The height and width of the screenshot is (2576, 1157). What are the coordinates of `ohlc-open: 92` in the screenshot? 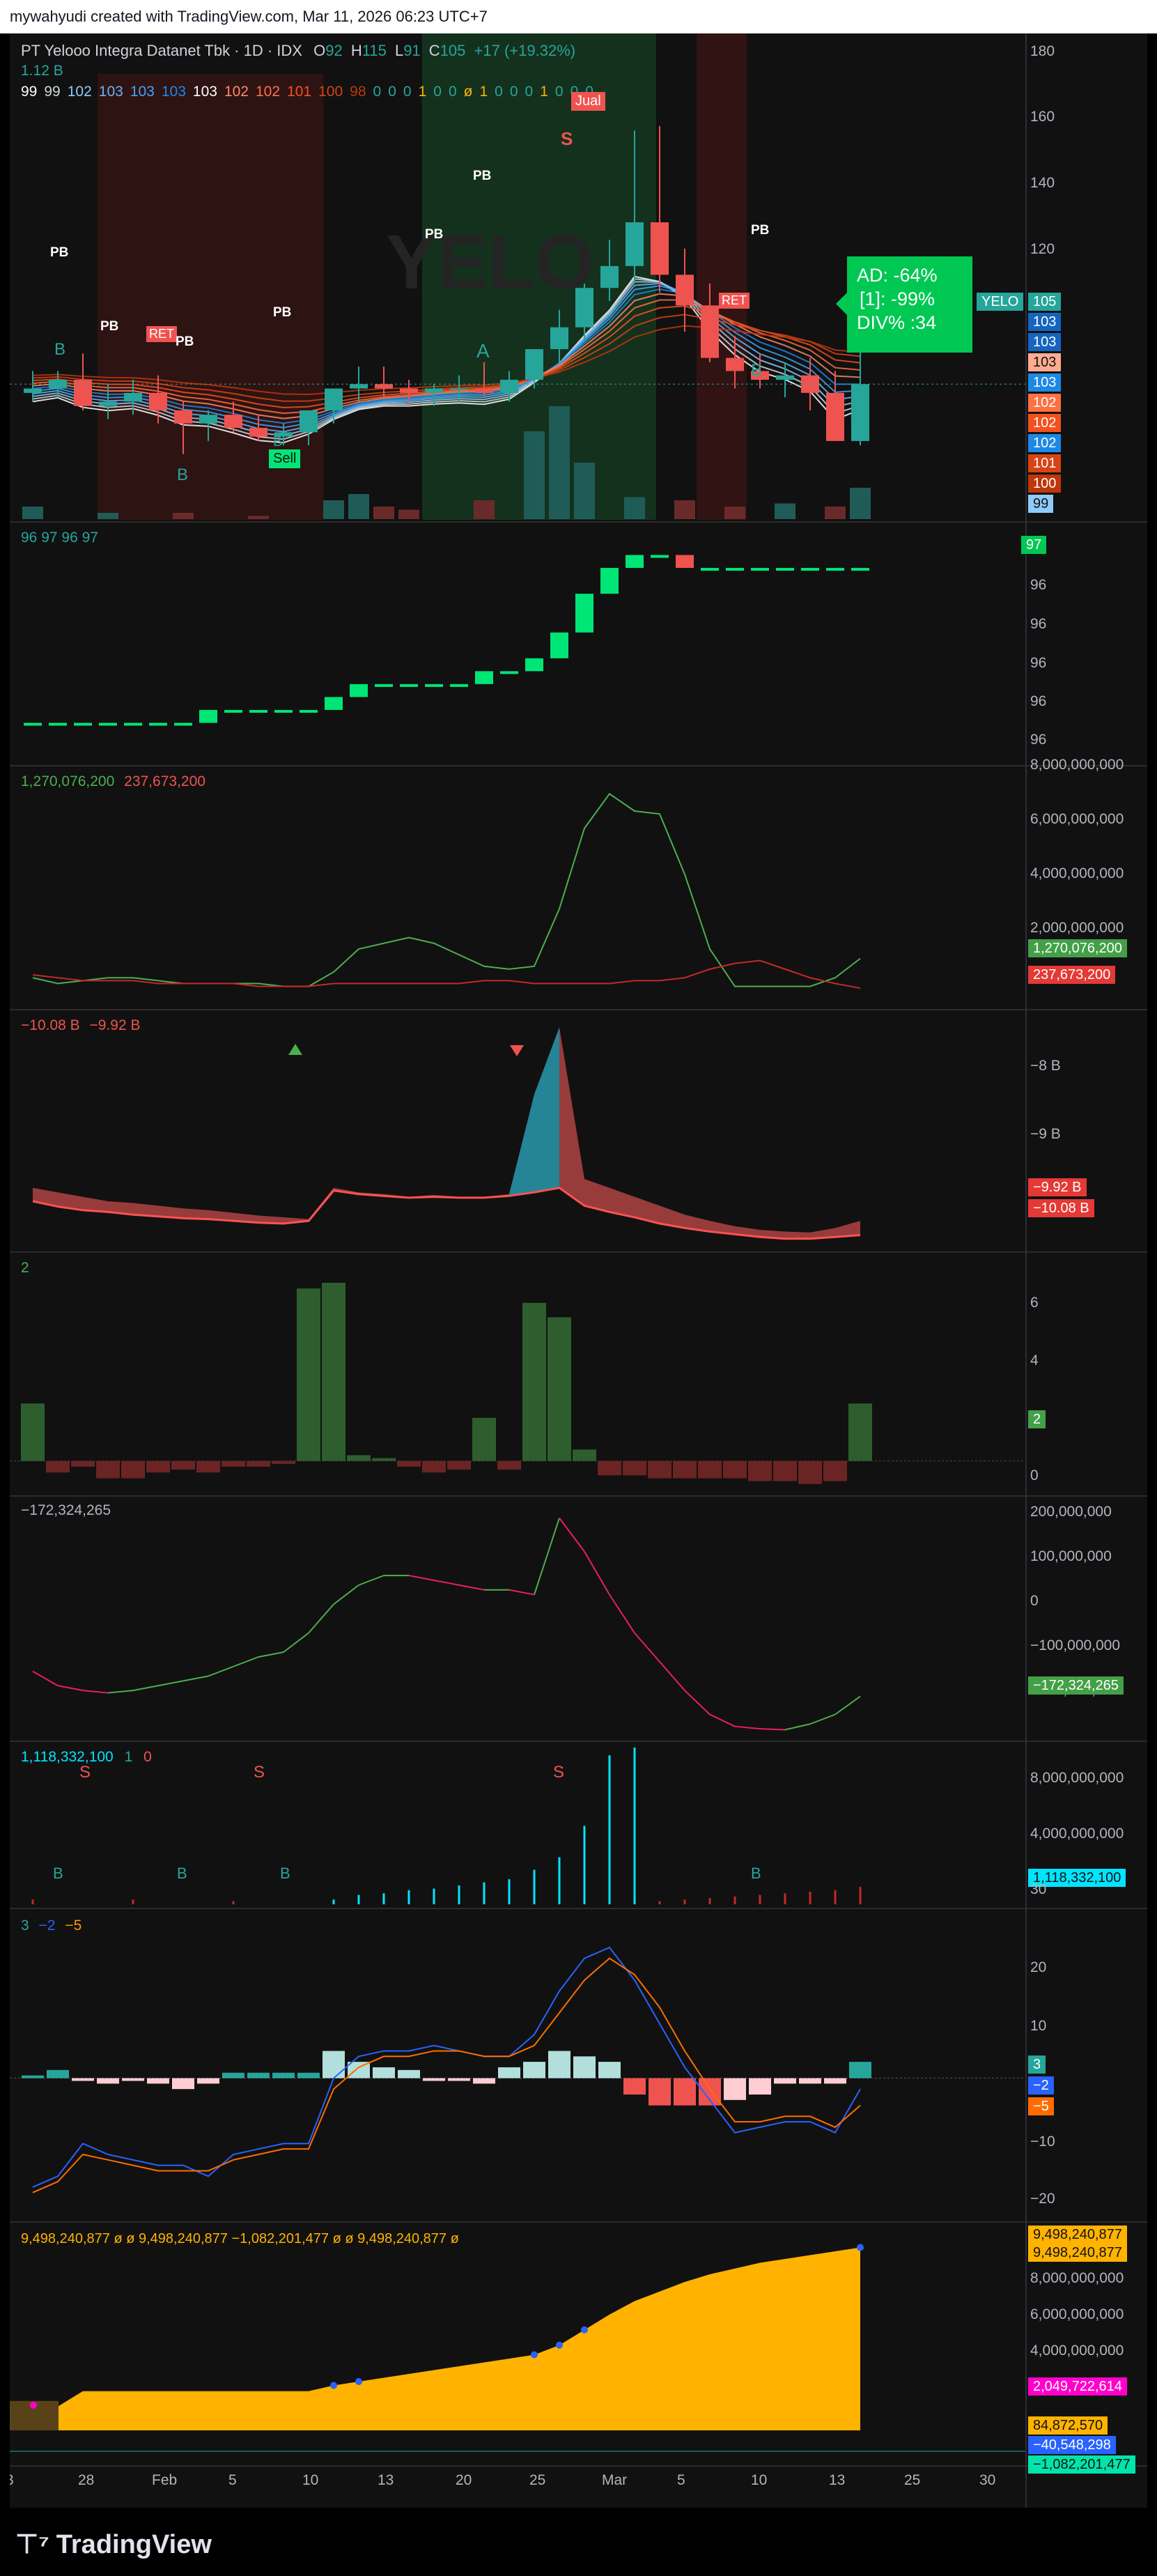 It's located at (334, 51).